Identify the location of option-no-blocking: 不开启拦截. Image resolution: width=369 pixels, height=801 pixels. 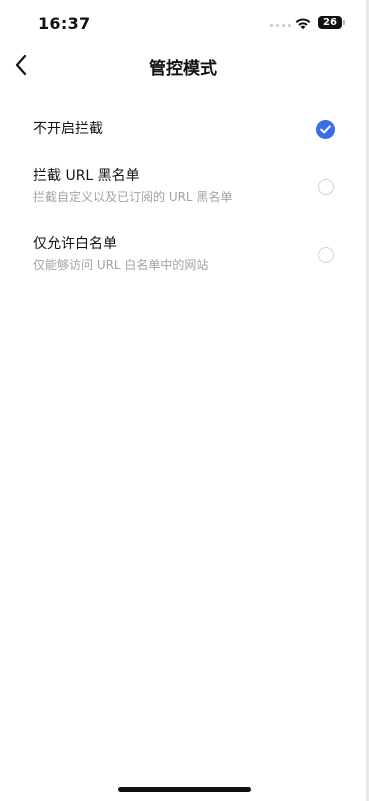
(183, 129).